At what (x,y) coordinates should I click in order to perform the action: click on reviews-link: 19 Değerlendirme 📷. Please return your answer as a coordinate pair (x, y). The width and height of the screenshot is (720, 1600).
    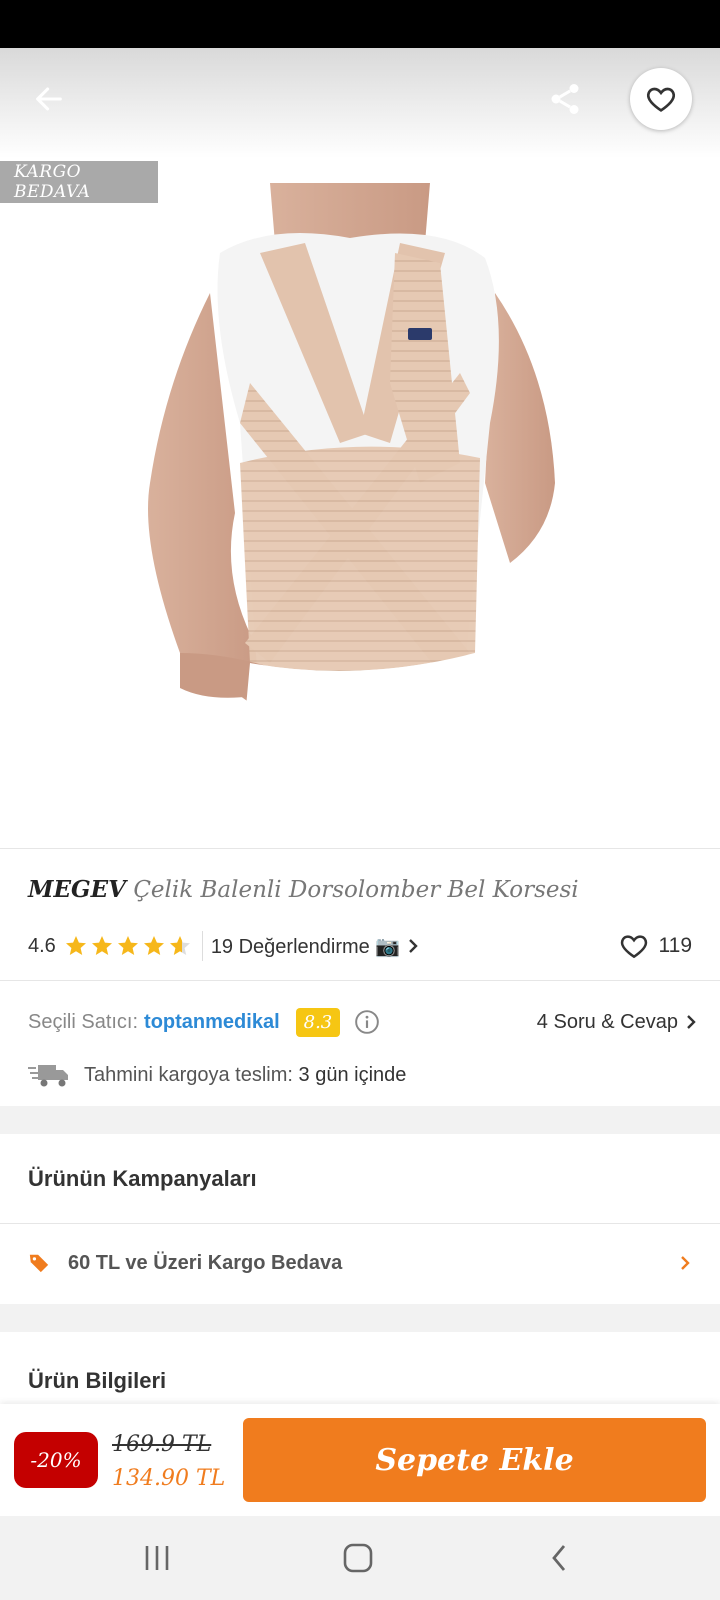
    Looking at the image, I should click on (315, 946).